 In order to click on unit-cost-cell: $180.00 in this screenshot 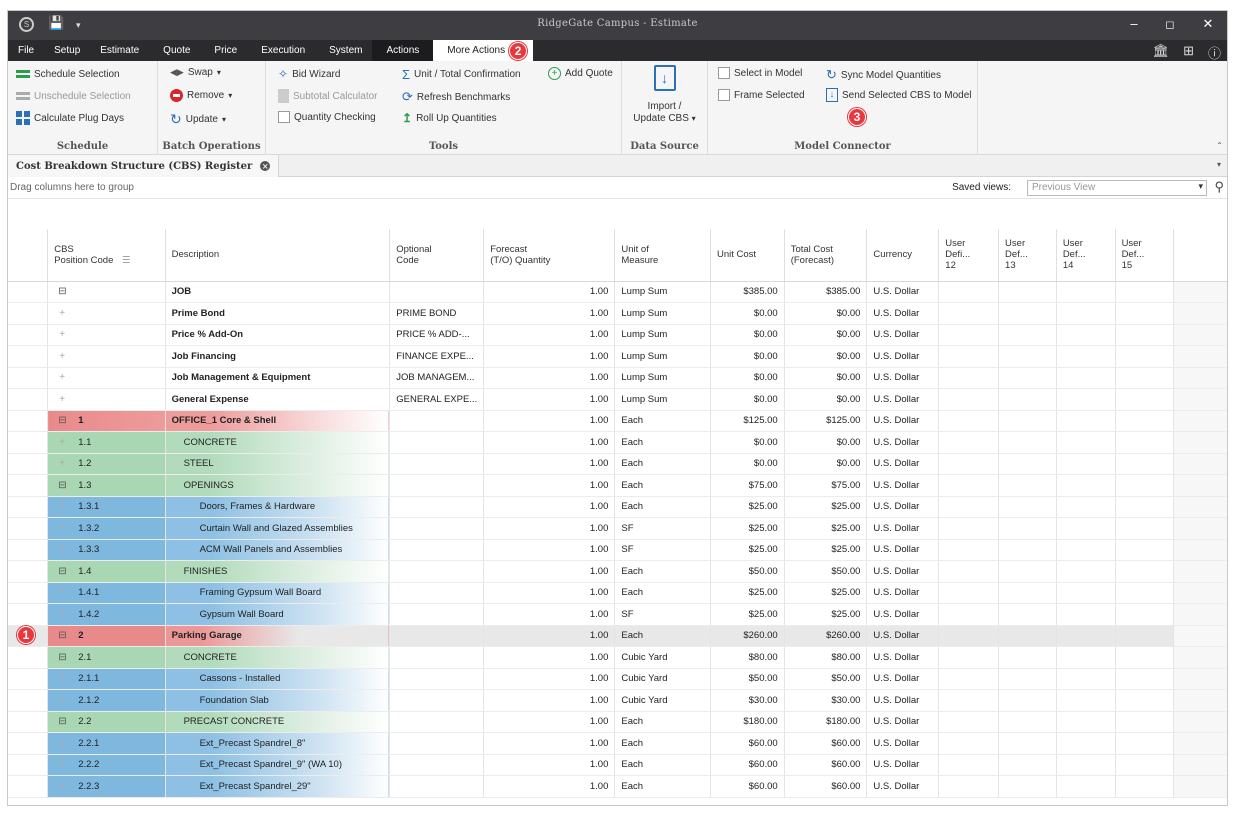, I will do `click(747, 722)`.